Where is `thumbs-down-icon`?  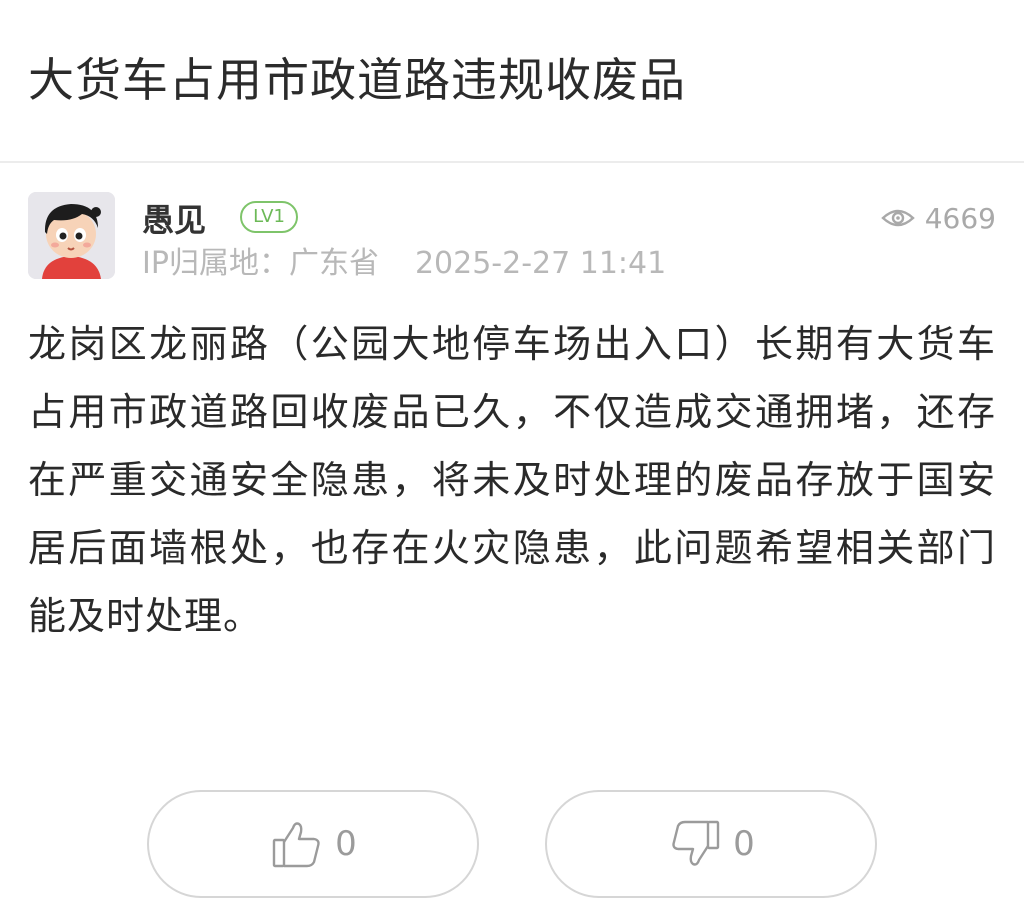 thumbs-down-icon is located at coordinates (696, 843).